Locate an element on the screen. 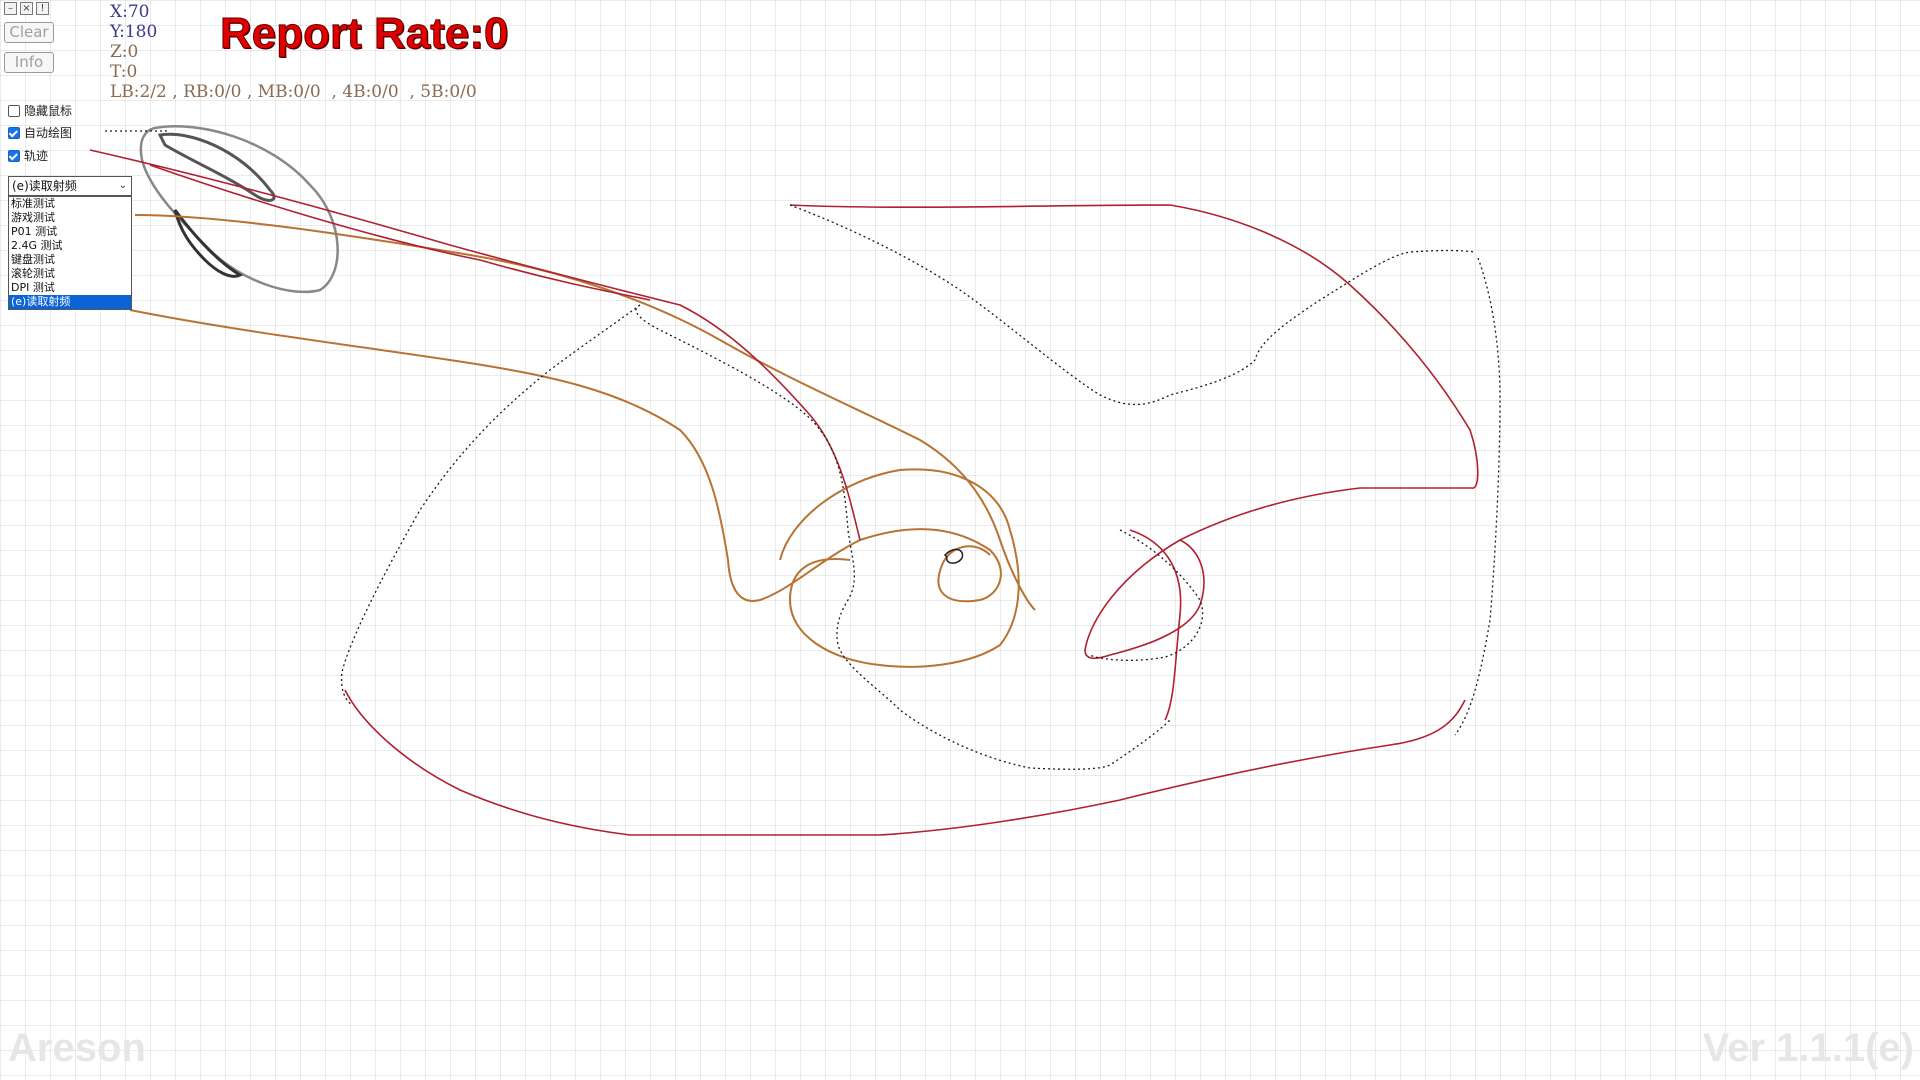  dropdown-option: 2.4G 测试 is located at coordinates (70, 246).